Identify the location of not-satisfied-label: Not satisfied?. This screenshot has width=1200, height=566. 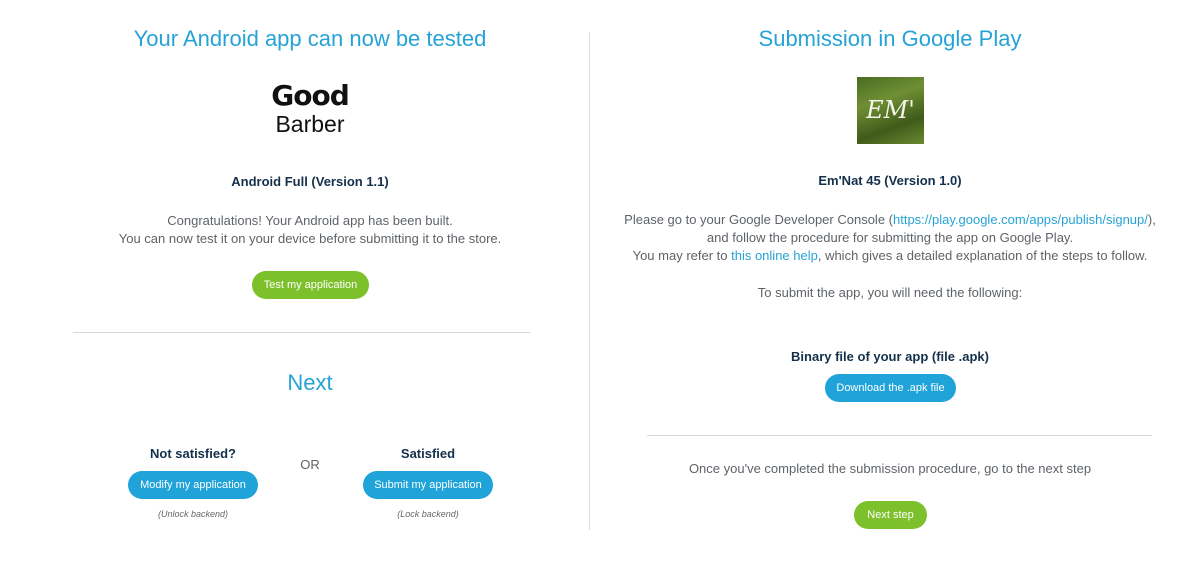
(193, 453).